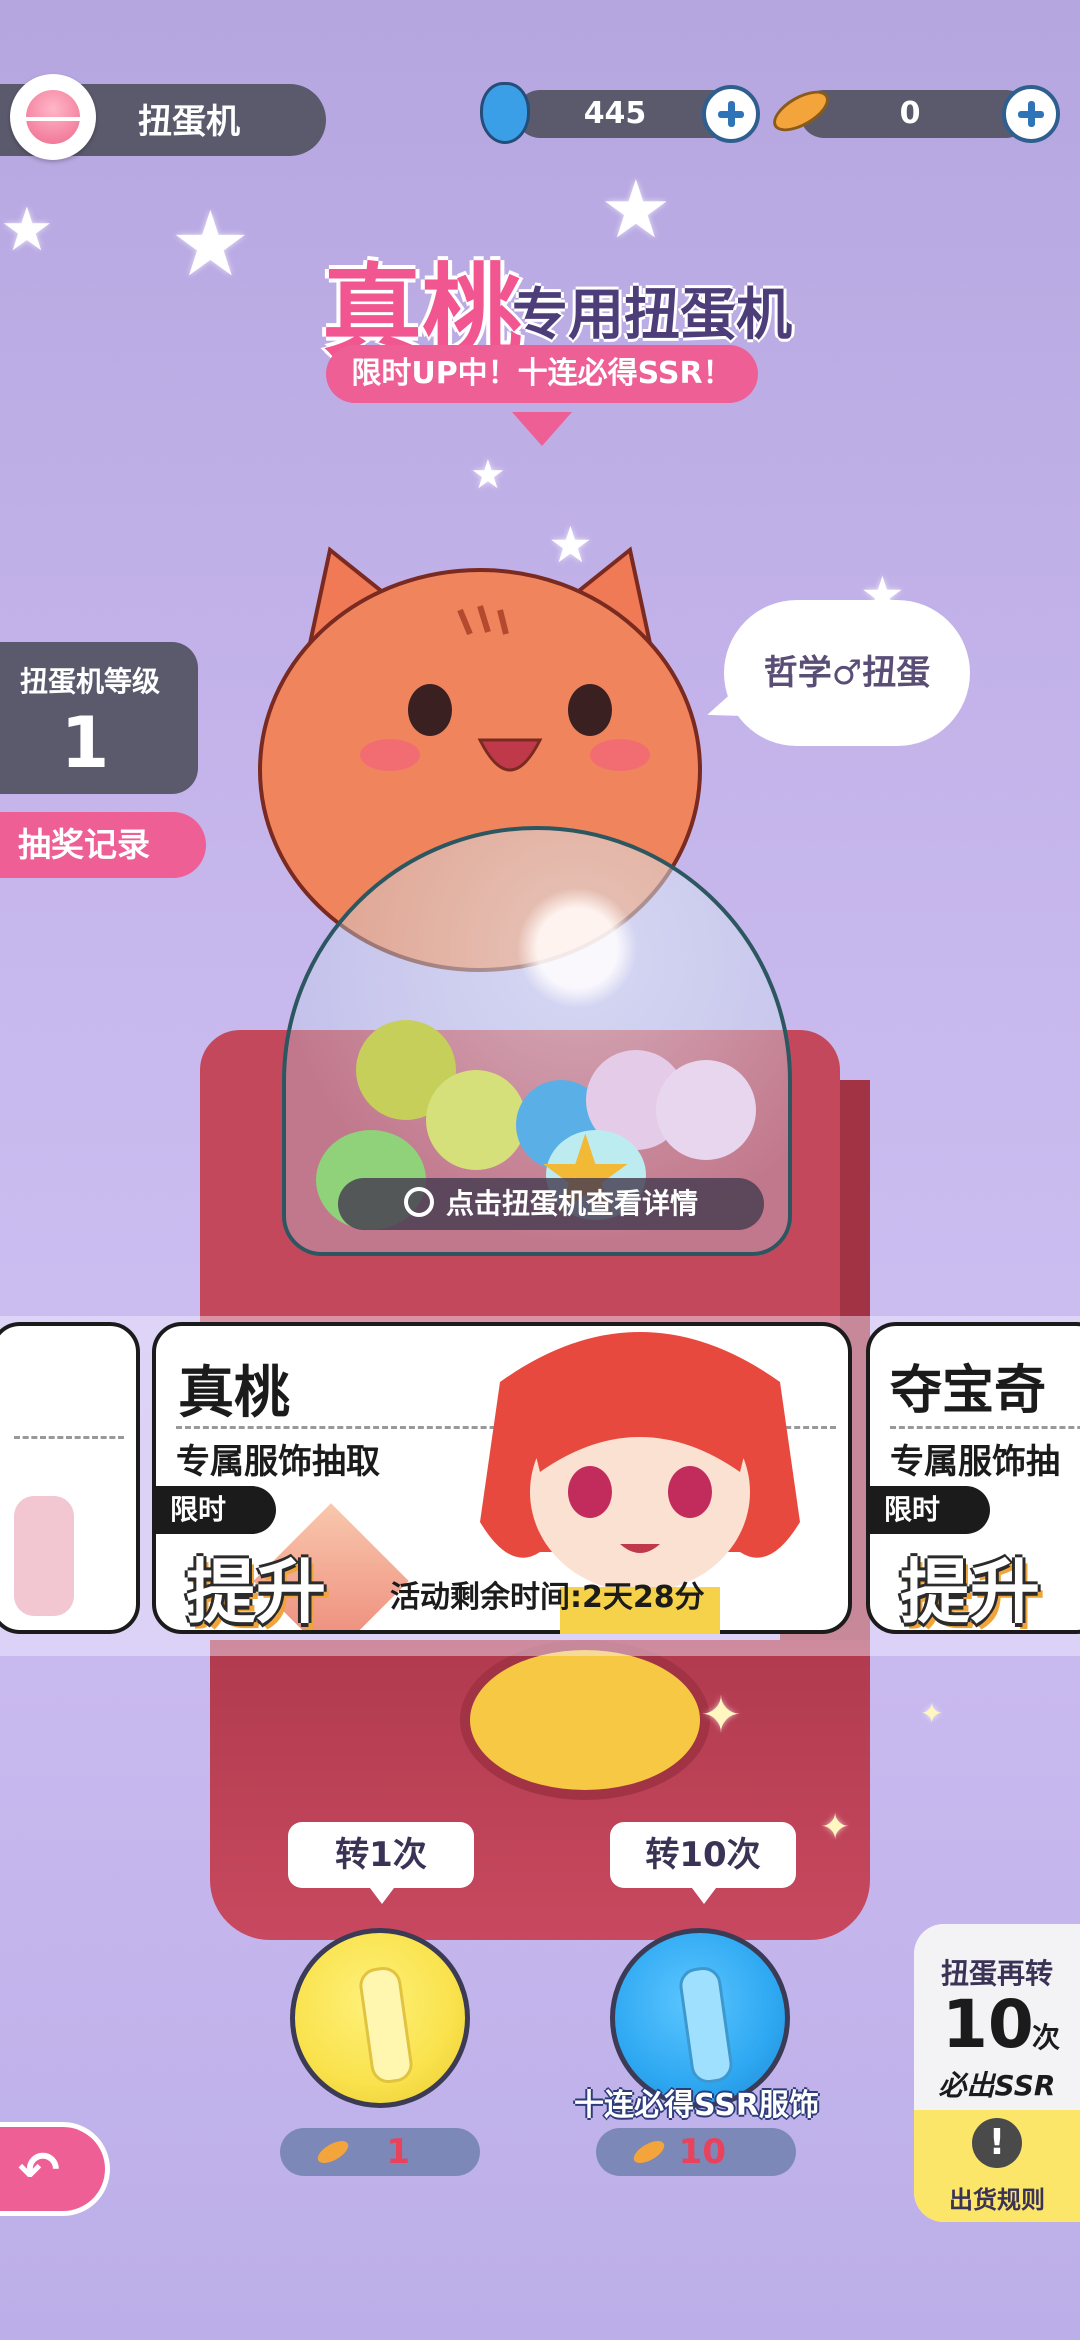 This screenshot has height=2340, width=1080. Describe the element at coordinates (997, 2143) in the screenshot. I see `exclamation-icon: !` at that location.